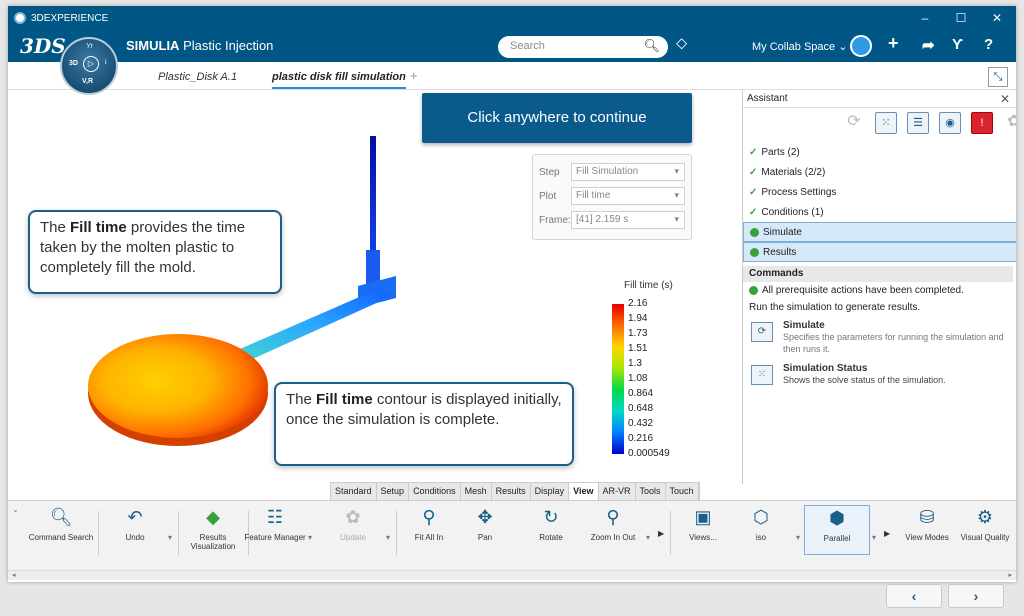  What do you see at coordinates (927, 517) in the screenshot?
I see `view-modes-icon: ⛁` at bounding box center [927, 517].